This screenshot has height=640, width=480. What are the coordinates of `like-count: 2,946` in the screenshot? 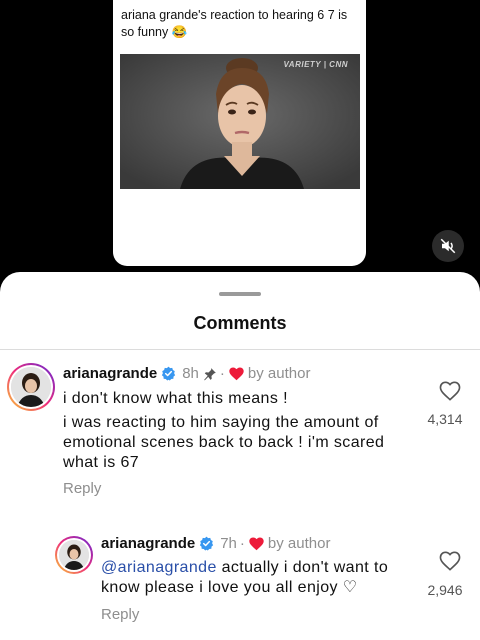 It's located at (445, 590).